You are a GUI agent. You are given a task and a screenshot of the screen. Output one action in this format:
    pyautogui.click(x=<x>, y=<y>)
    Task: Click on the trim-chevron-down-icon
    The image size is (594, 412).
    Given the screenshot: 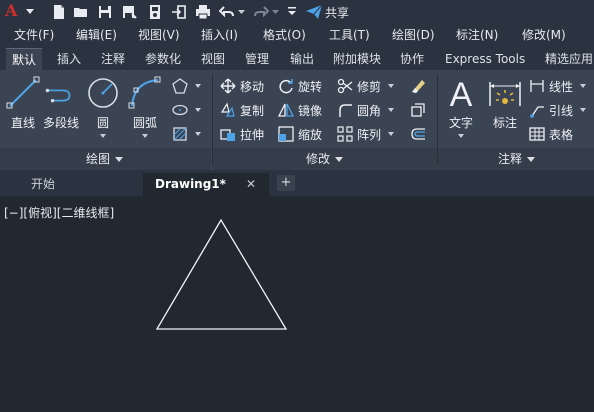 What is the action you would take?
    pyautogui.click(x=391, y=86)
    